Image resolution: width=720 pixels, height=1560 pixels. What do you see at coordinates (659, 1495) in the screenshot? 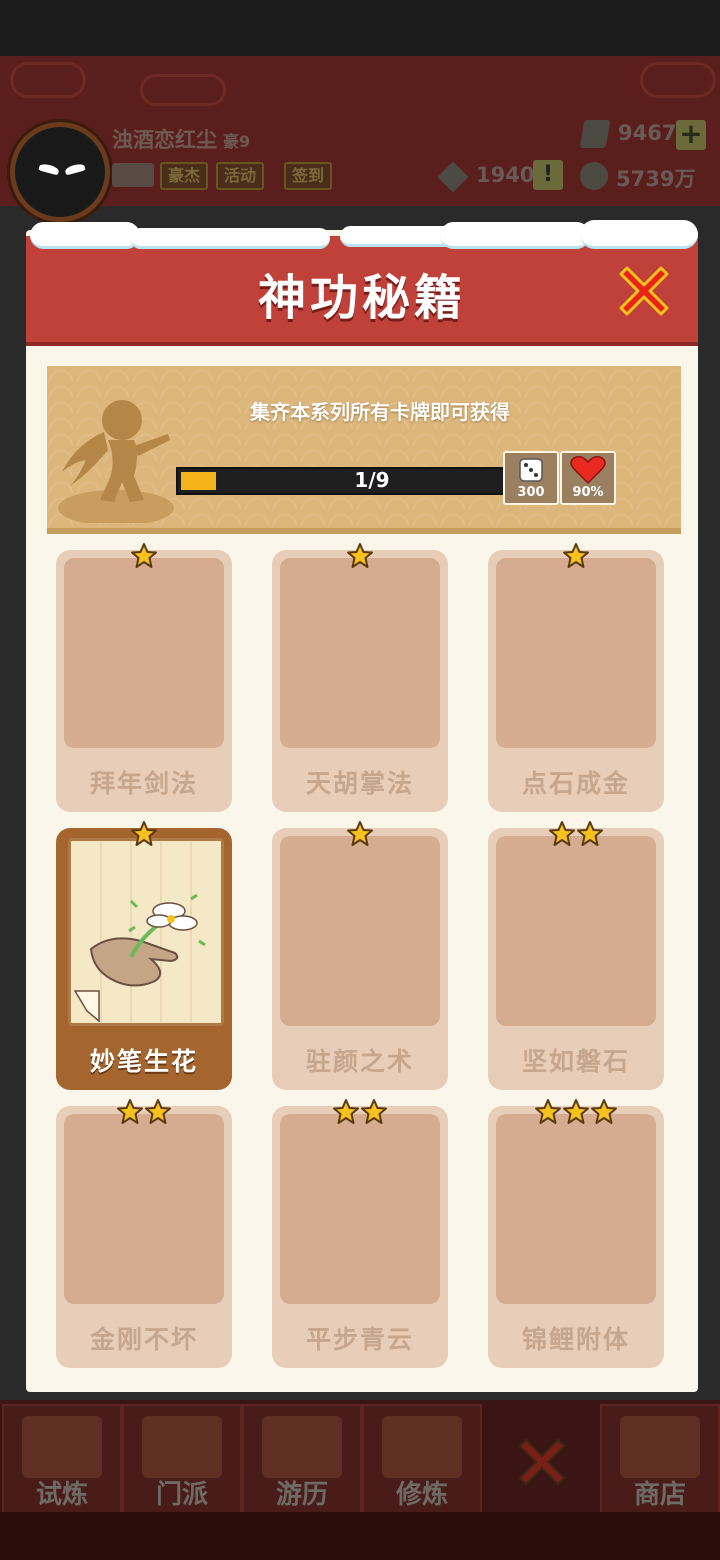
I see `nav-tab-label: 商店` at bounding box center [659, 1495].